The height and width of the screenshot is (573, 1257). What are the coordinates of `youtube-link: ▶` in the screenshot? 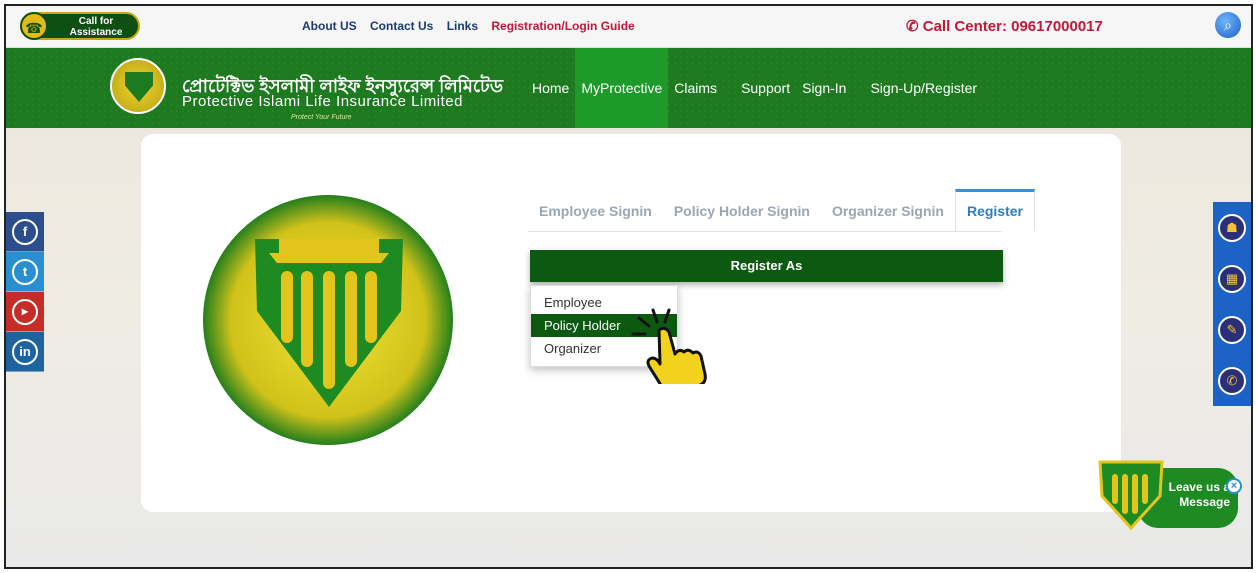 It's located at (25, 312).